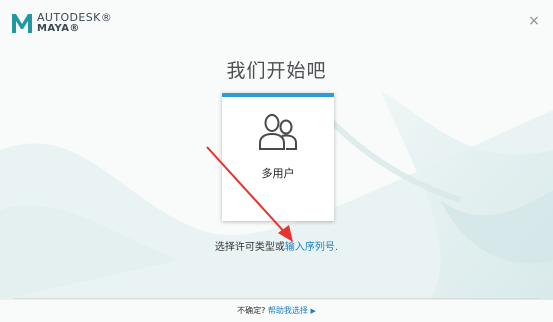  I want to click on footer-help: 不确定? 帮助我选择 ▶, so click(276, 310).